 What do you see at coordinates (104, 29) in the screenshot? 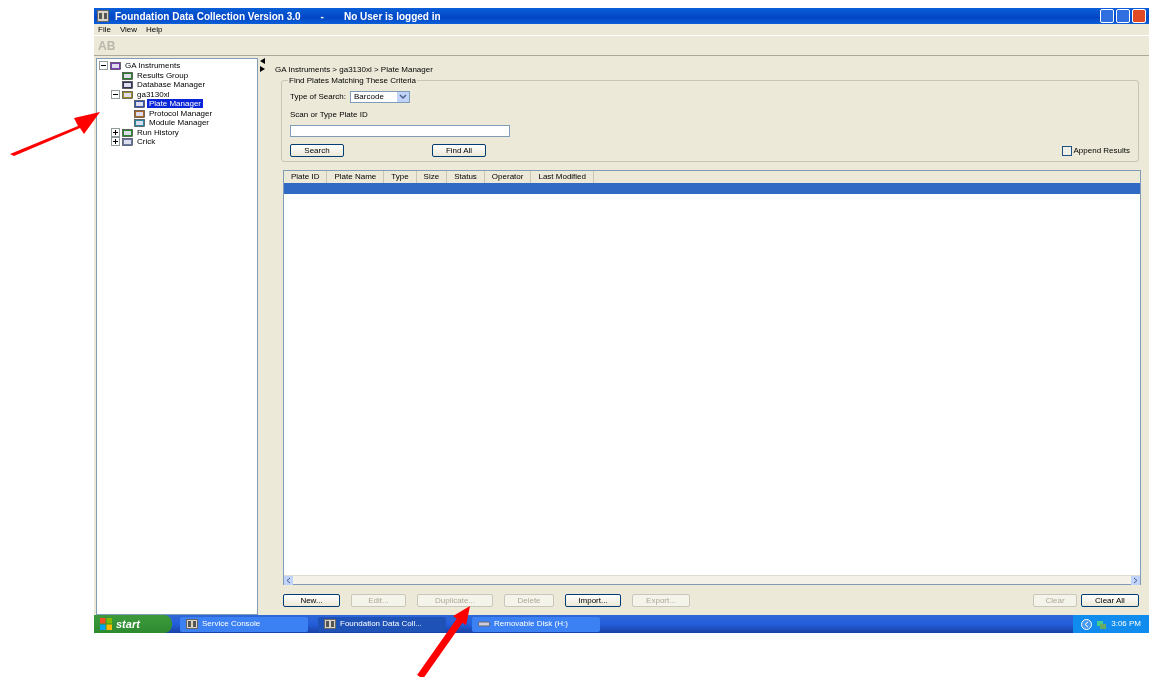
I see `menu-item: File` at bounding box center [104, 29].